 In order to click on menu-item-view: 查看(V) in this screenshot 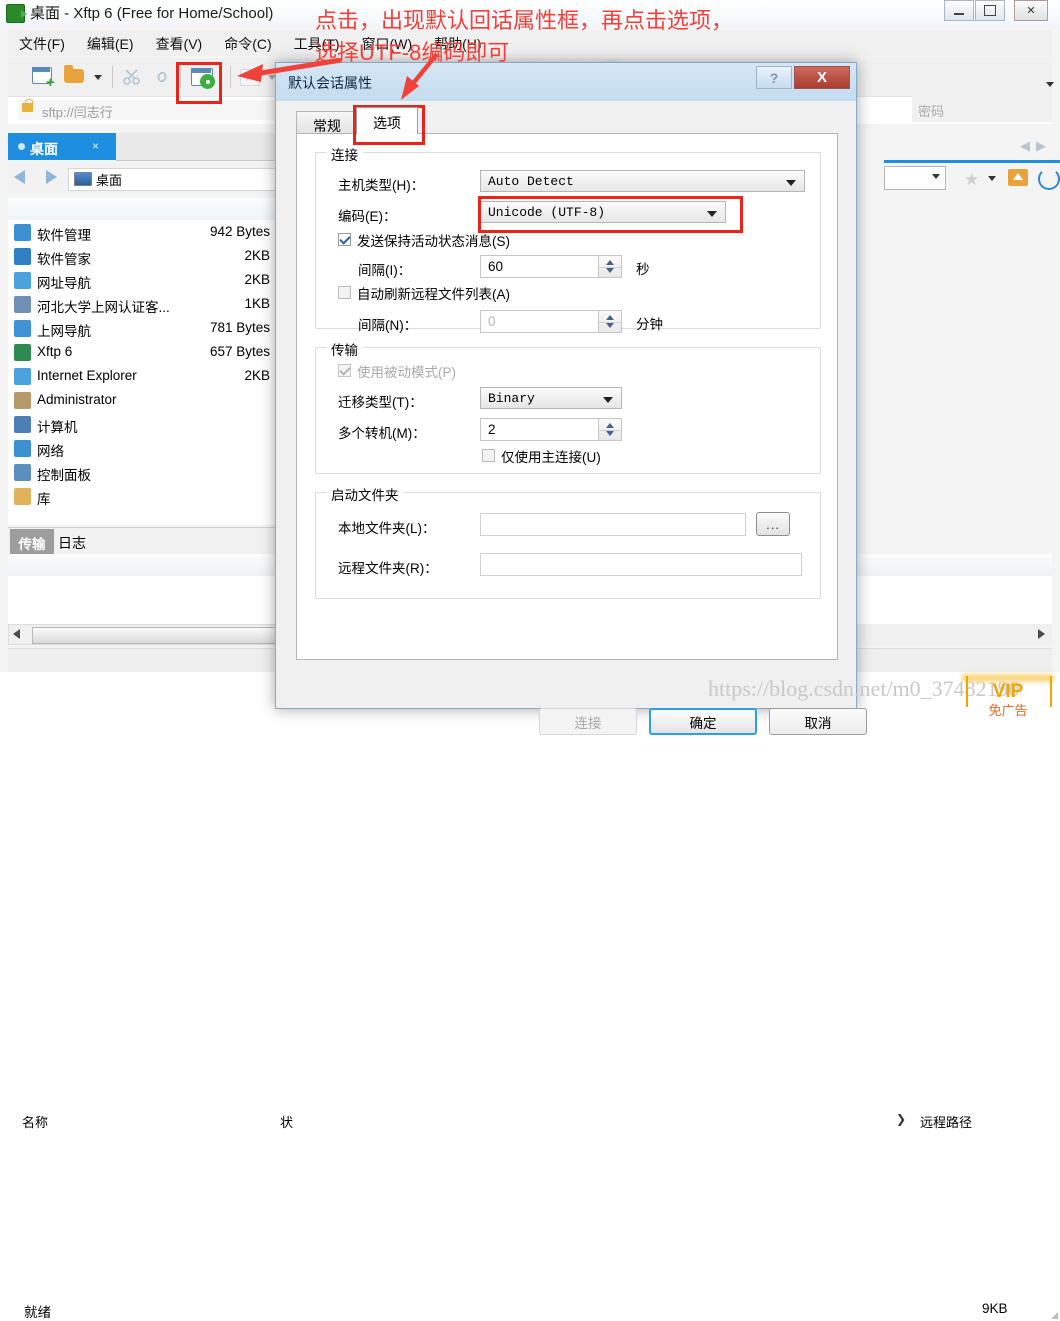, I will do `click(179, 44)`.